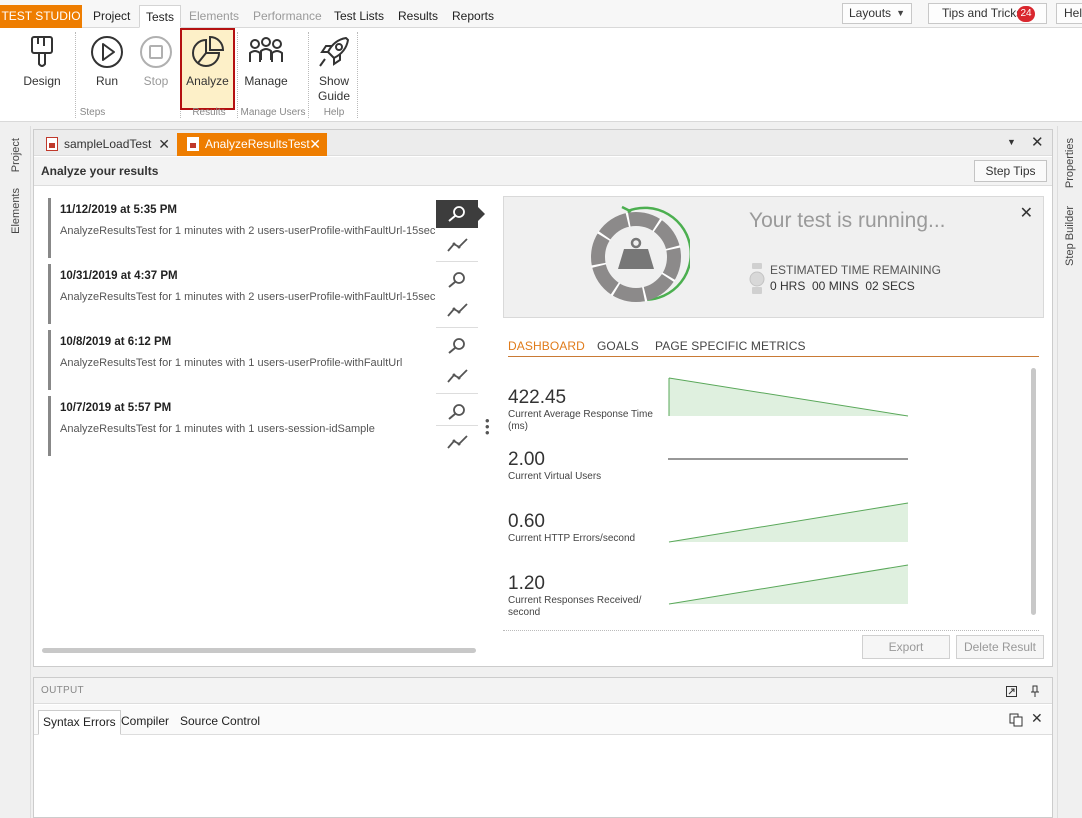  What do you see at coordinates (334, 81) in the screenshot?
I see `show-guide-line-1: Show` at bounding box center [334, 81].